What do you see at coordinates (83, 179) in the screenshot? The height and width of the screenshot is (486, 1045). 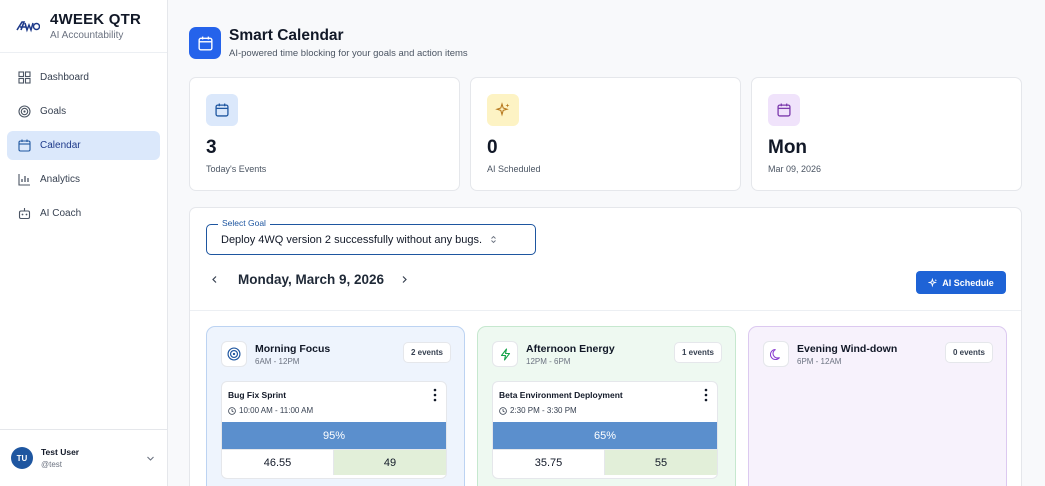 I see `sidebar-item-analytics: Analytics` at bounding box center [83, 179].